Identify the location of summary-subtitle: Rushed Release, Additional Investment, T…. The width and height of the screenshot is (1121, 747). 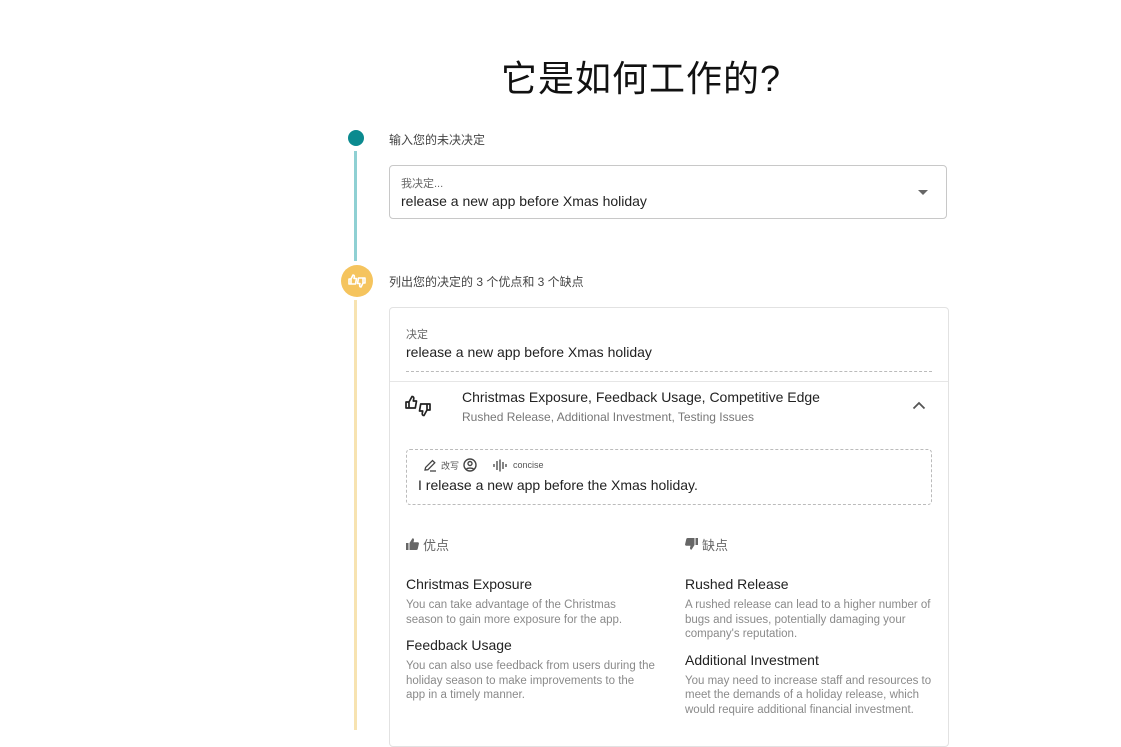
(608, 417).